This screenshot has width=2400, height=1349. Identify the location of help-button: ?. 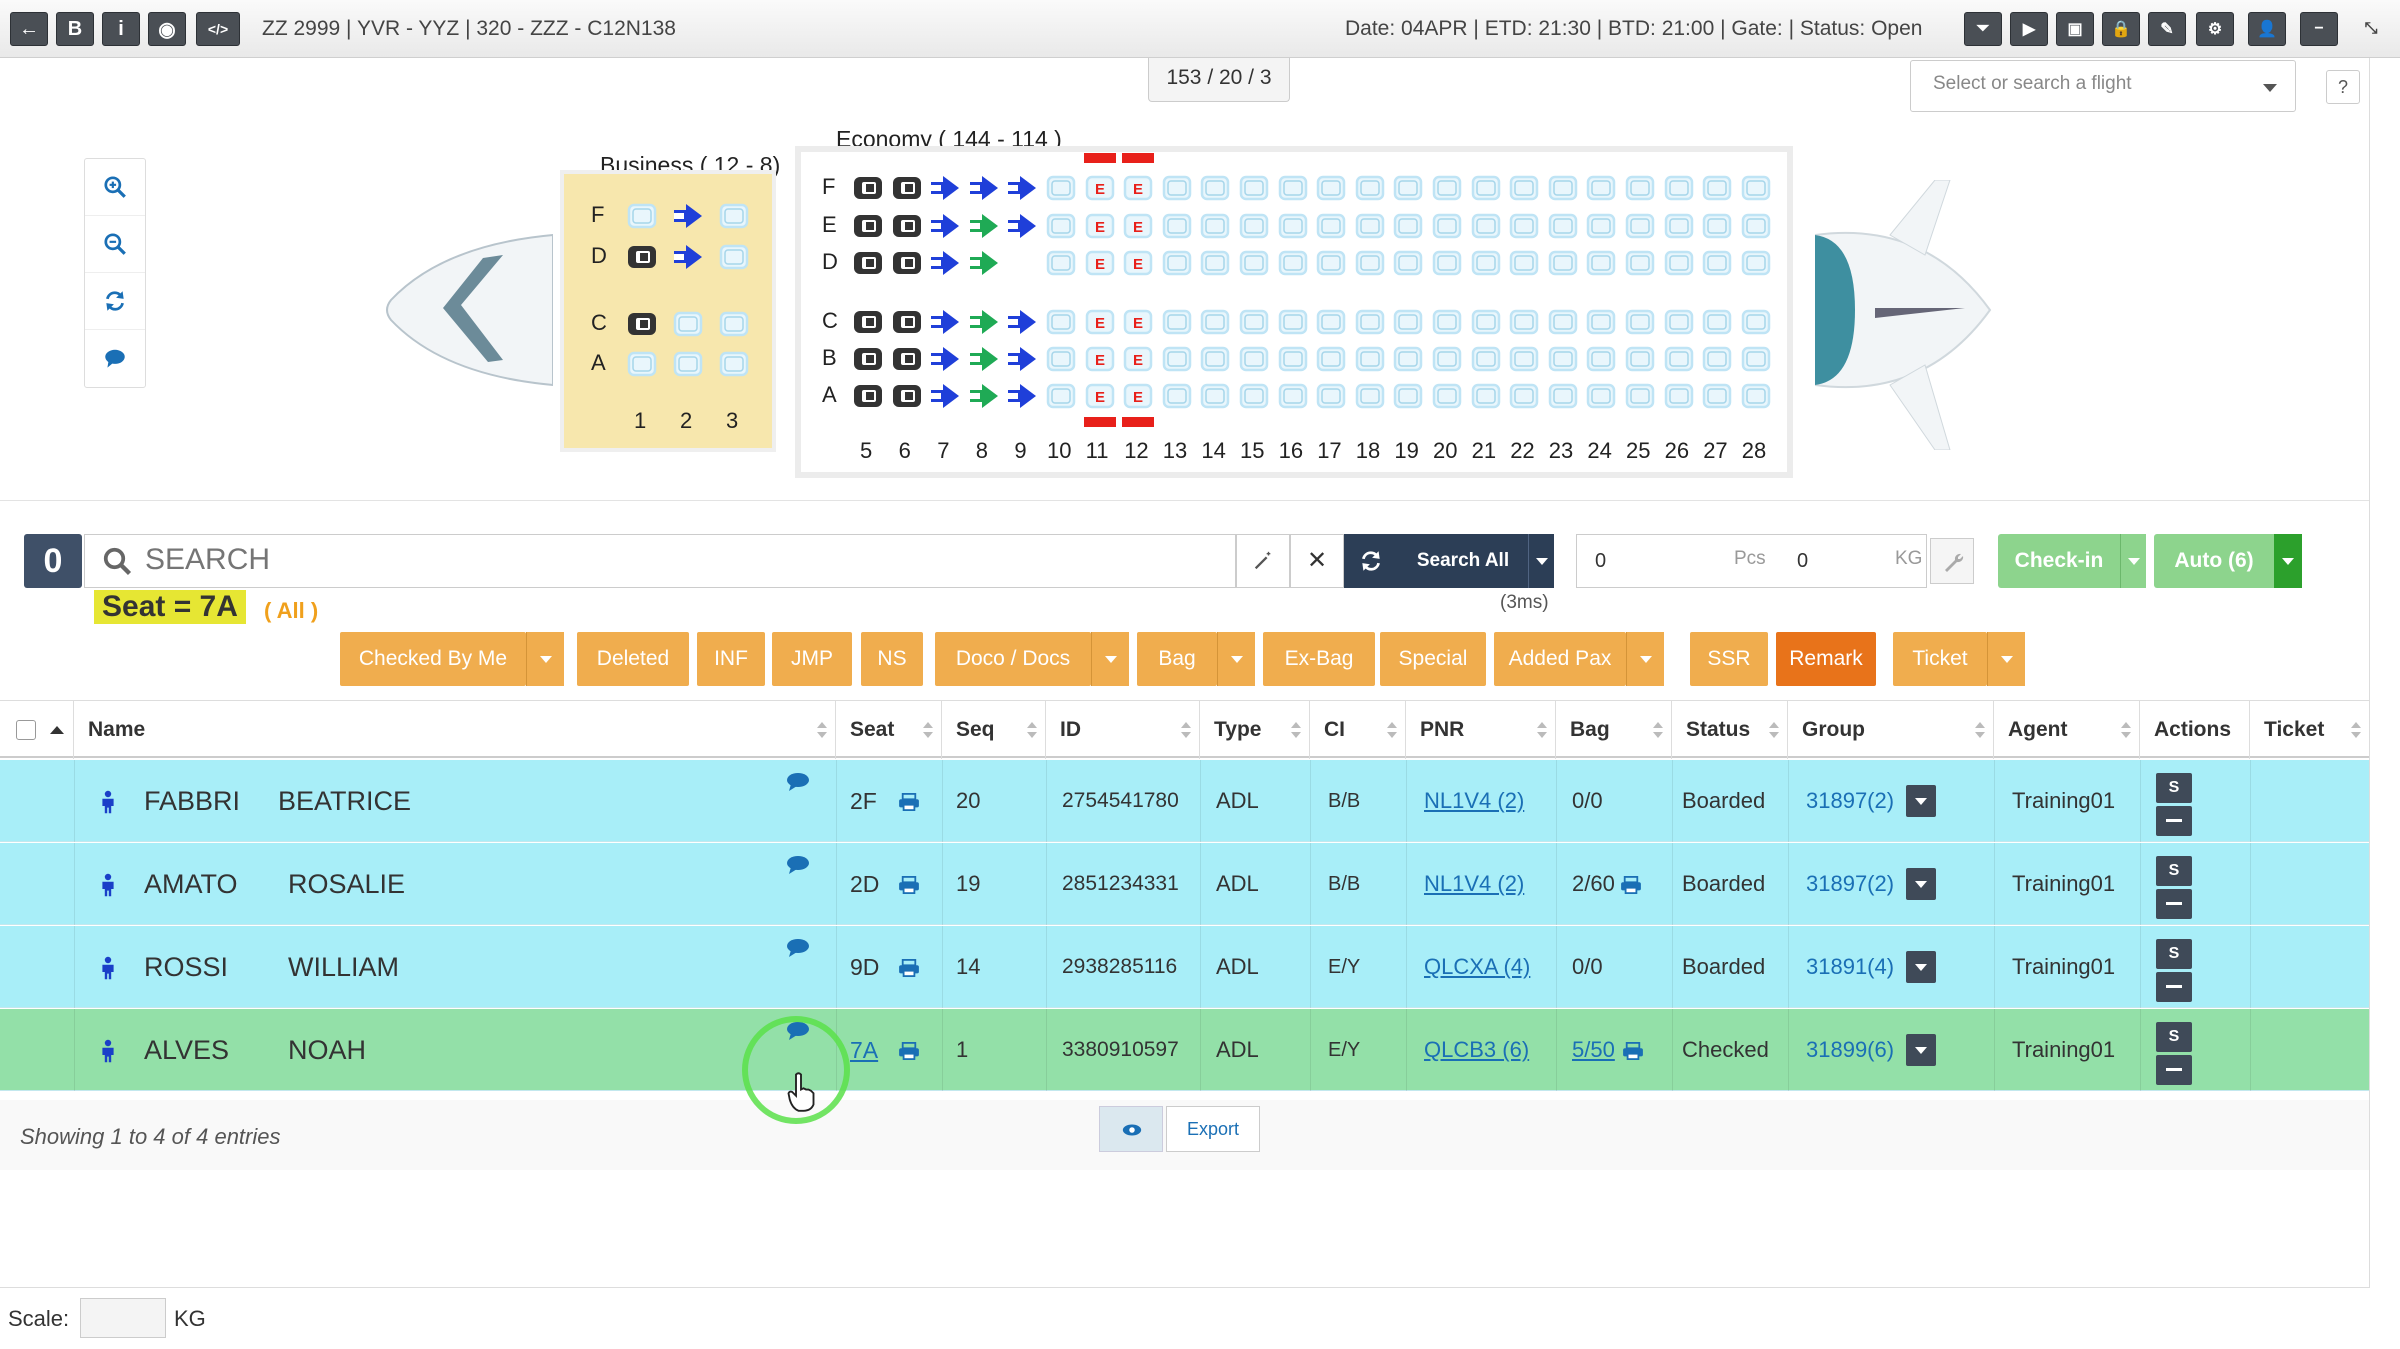
(2343, 87).